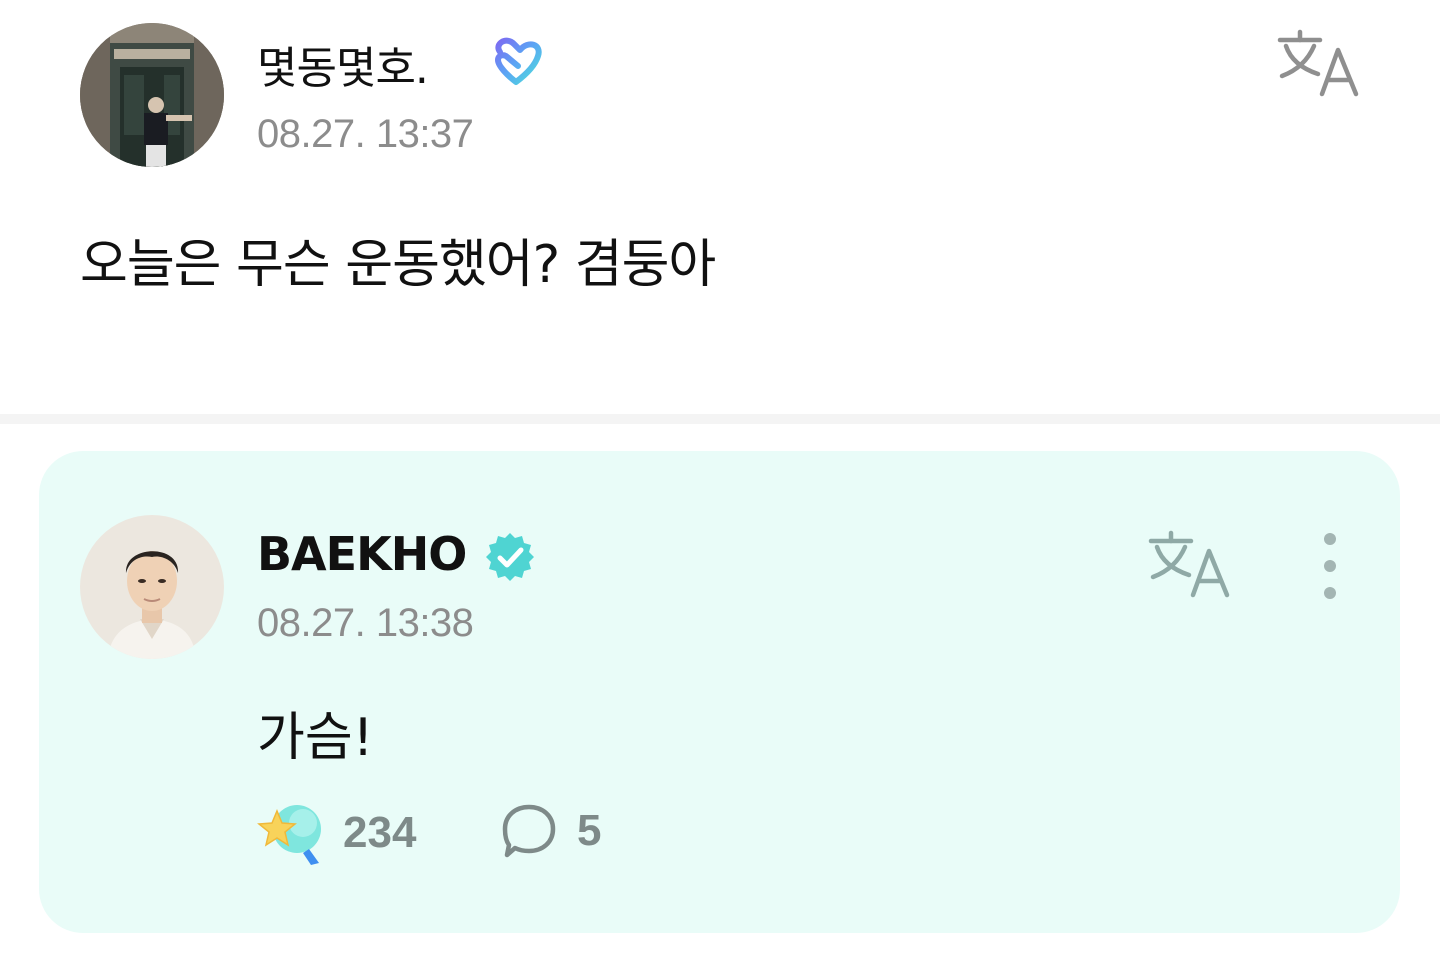 The image size is (1440, 959). Describe the element at coordinates (380, 832) in the screenshot. I see `reaction-count: 234` at that location.